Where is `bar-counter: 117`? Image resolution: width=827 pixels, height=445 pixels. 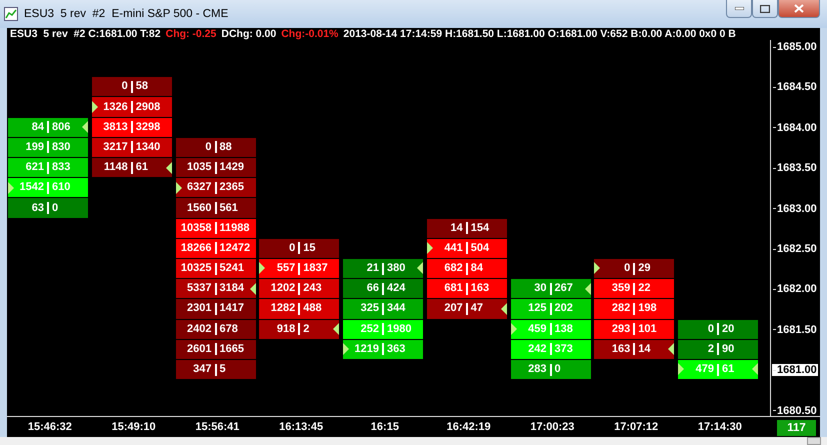
bar-counter: 117 is located at coordinates (796, 428).